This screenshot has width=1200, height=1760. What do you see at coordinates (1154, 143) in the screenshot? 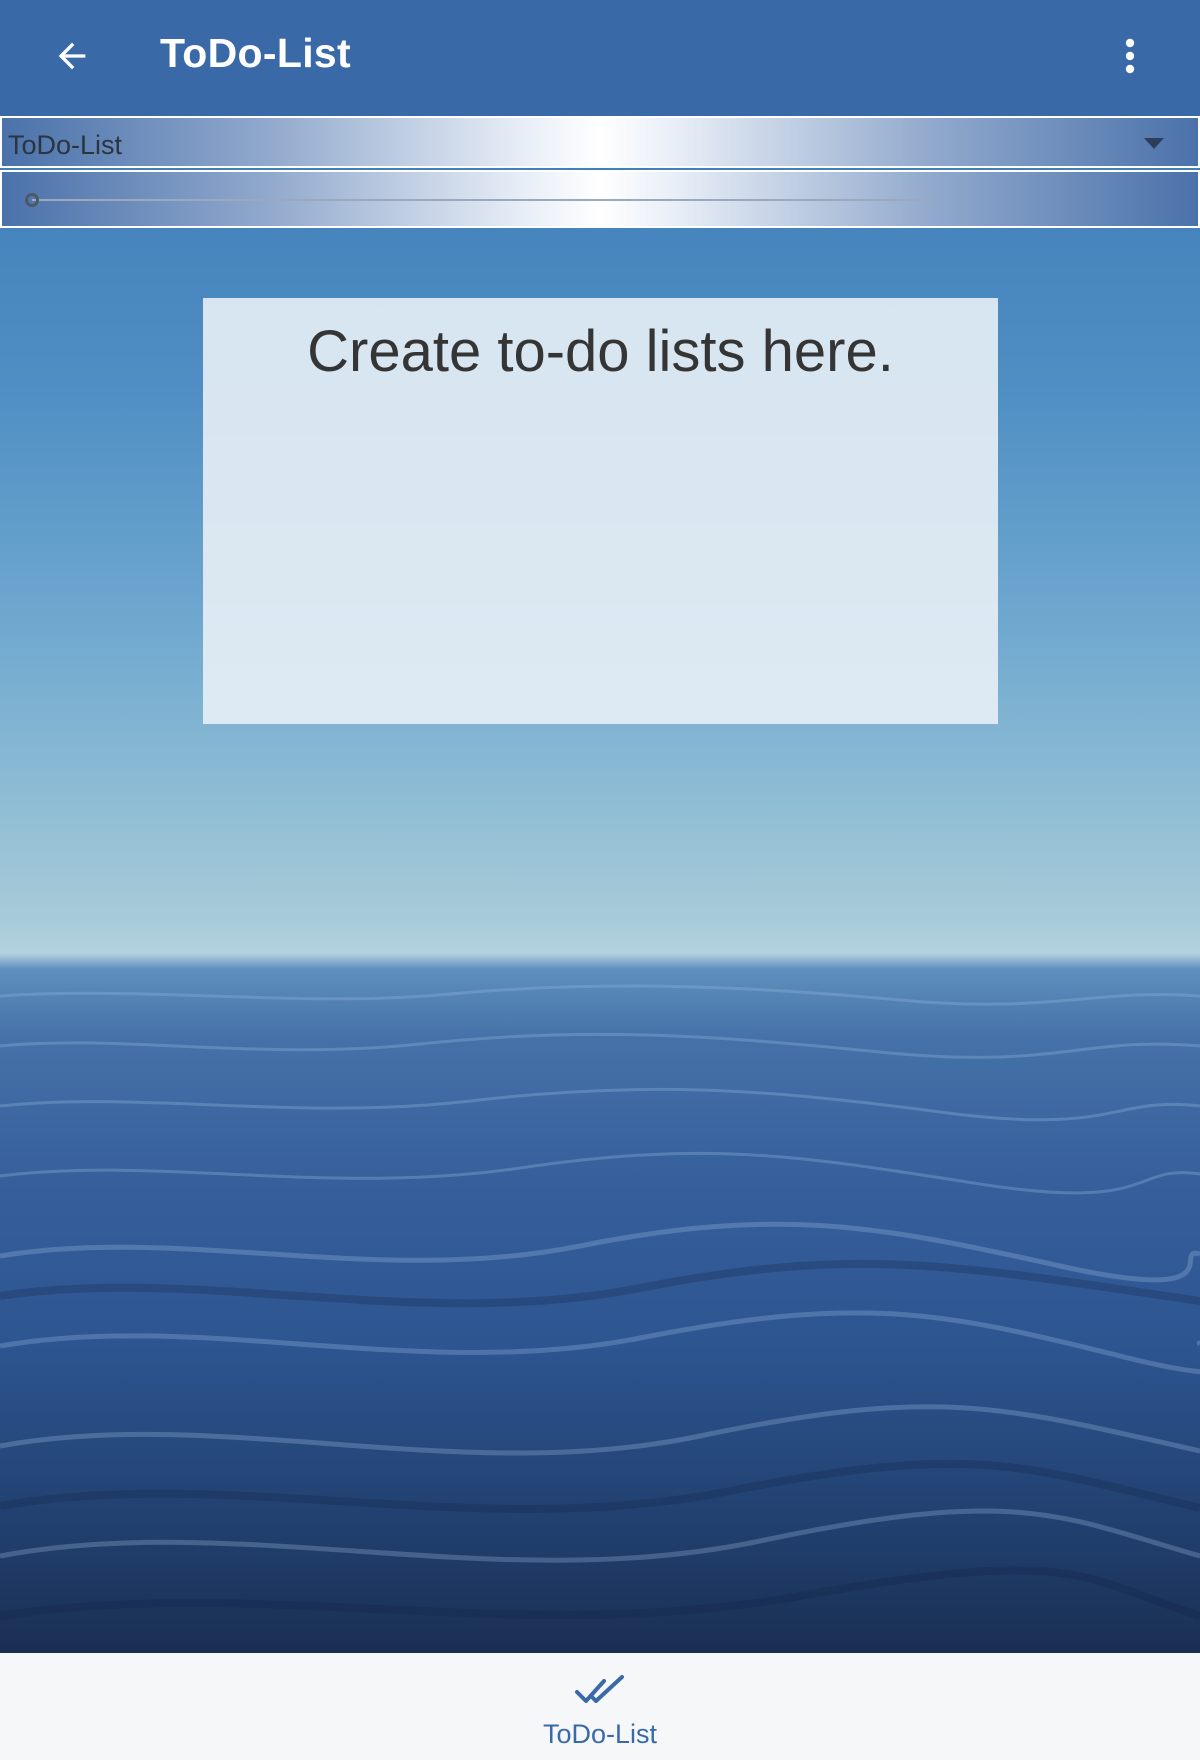
I see `caret-down-icon` at bounding box center [1154, 143].